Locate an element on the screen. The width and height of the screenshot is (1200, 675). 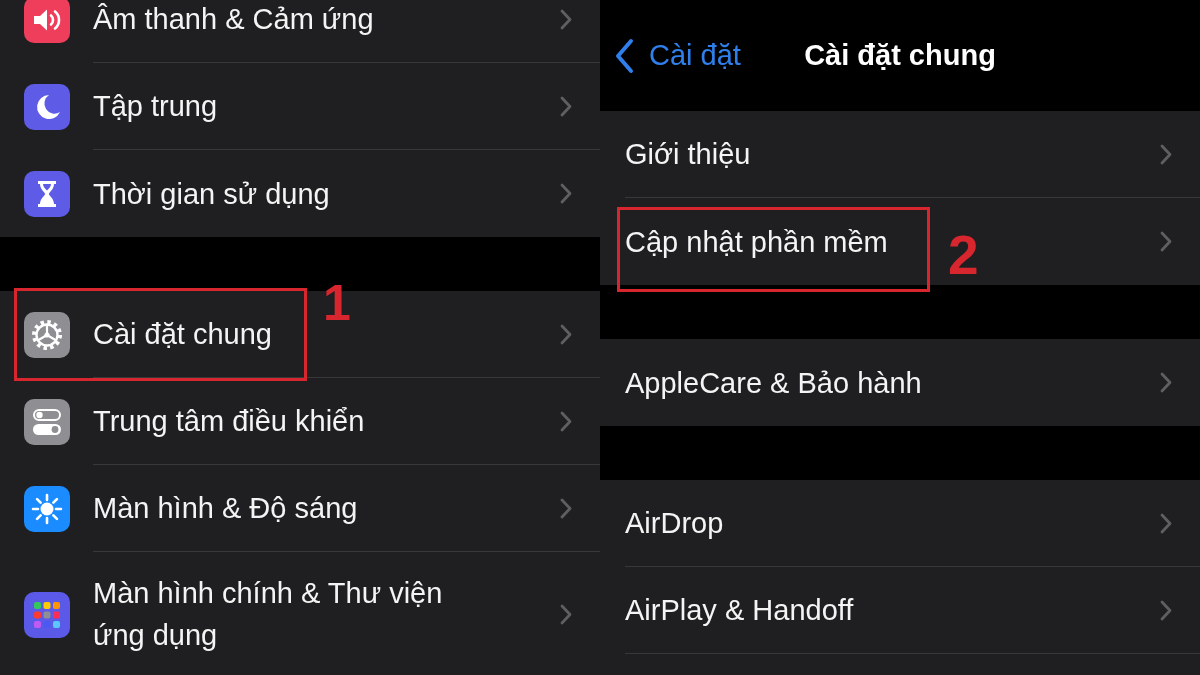
settings-row: Thời gian sử dụng is located at coordinates (300, 193).